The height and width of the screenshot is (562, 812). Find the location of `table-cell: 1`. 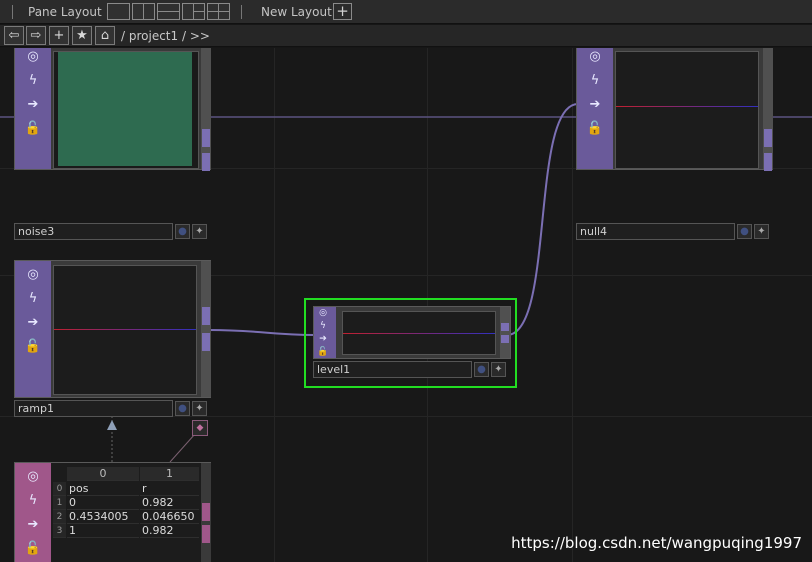

table-cell: 1 is located at coordinates (103, 531).